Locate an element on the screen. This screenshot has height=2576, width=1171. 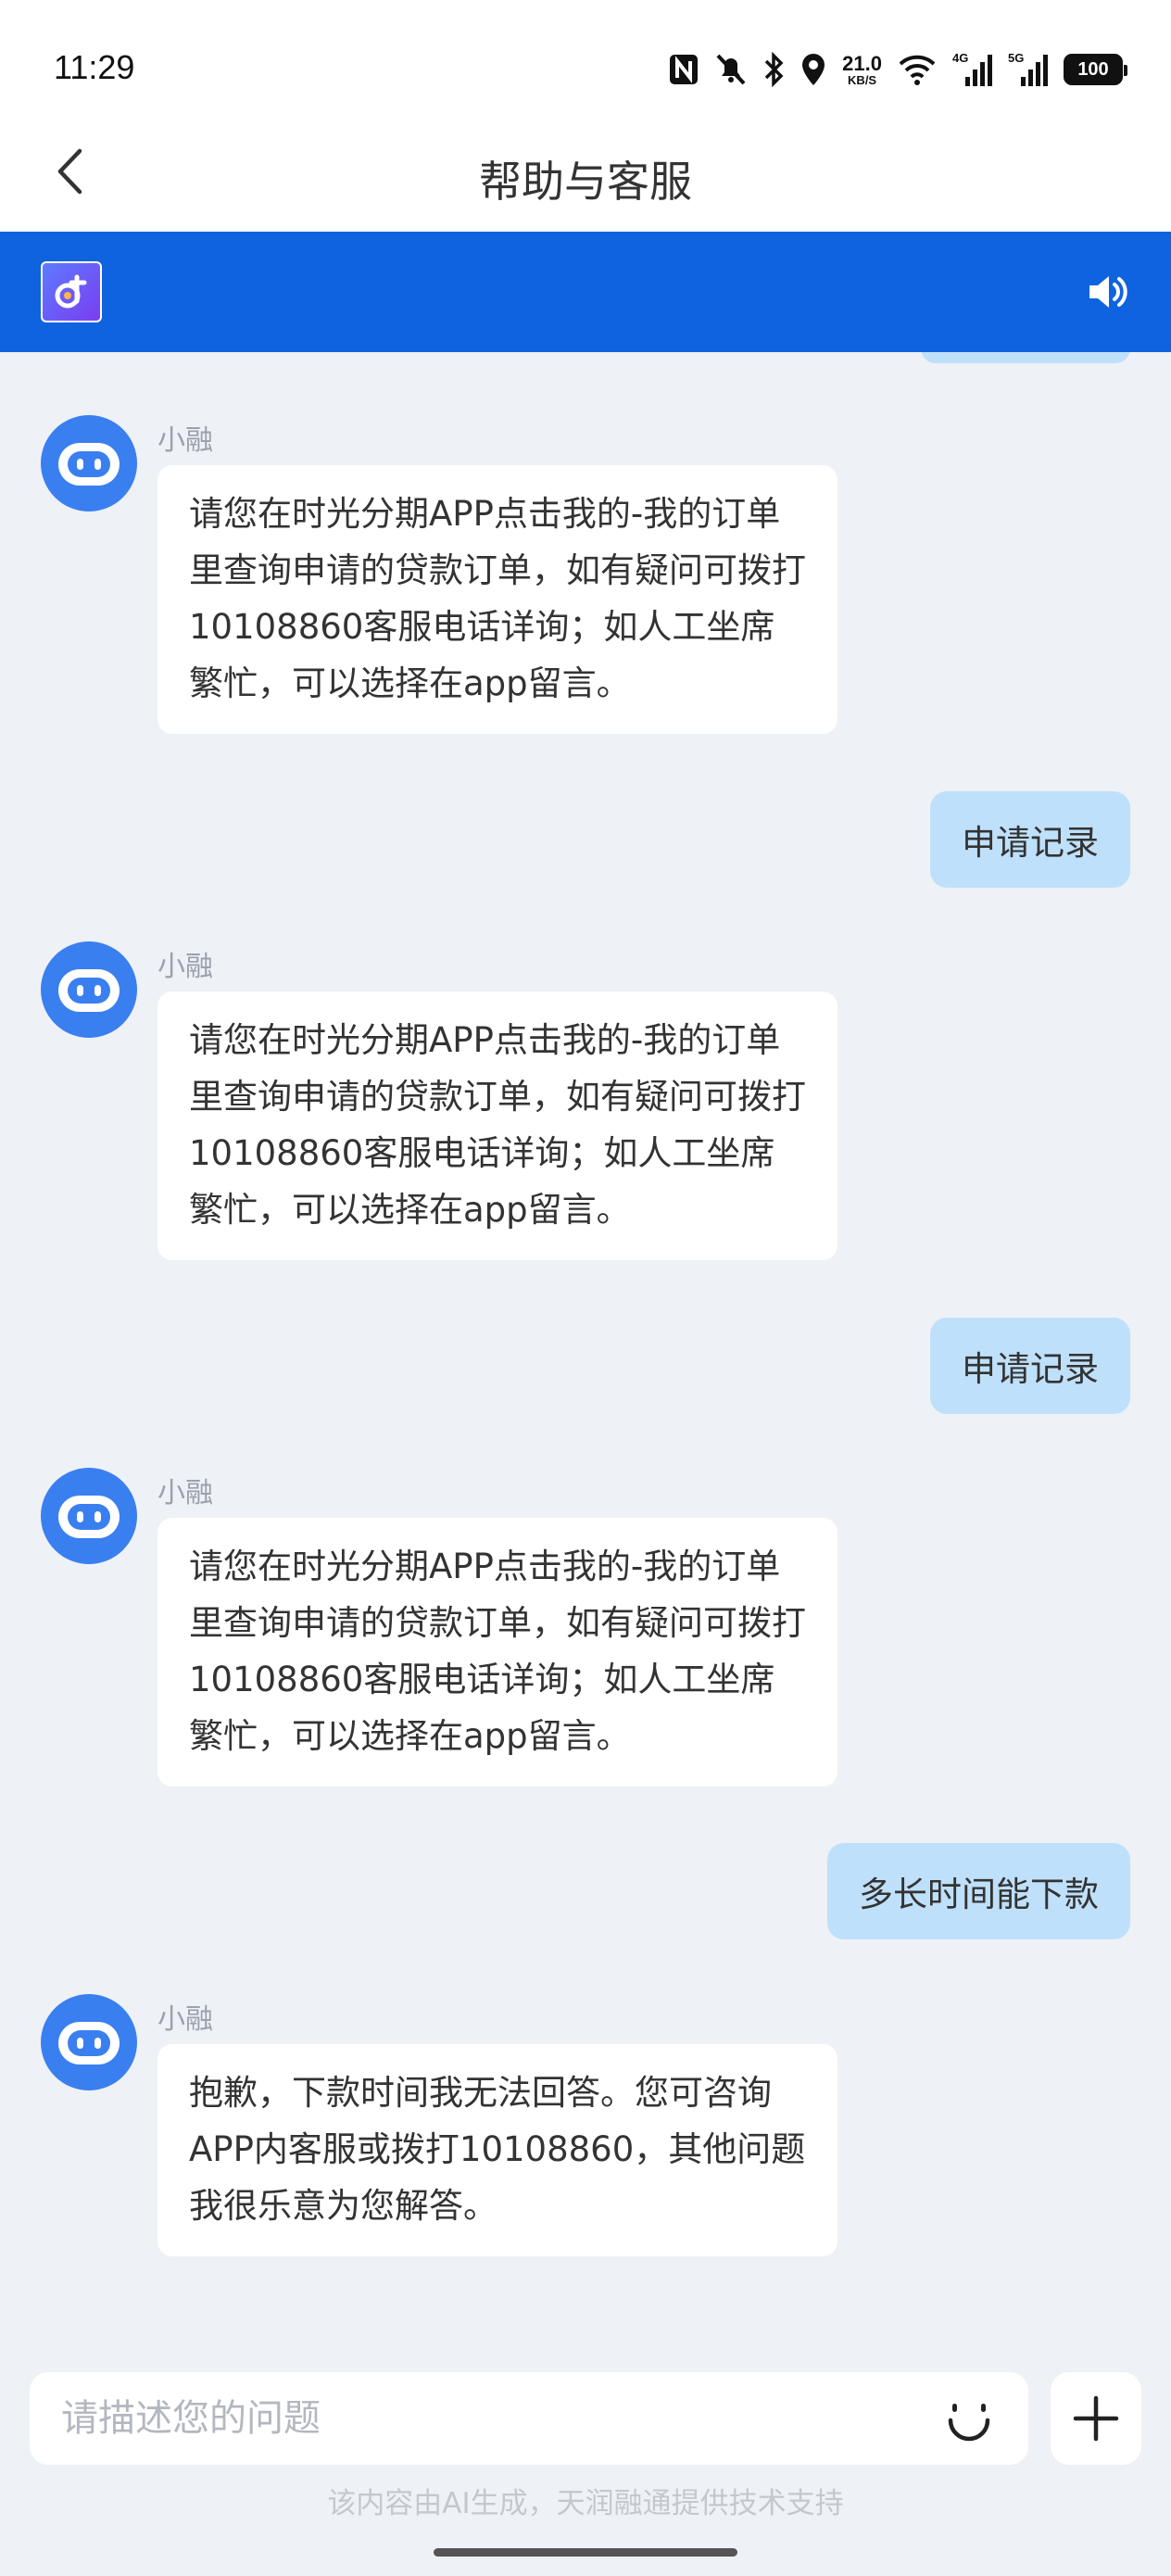
emoji-button is located at coordinates (969, 2418).